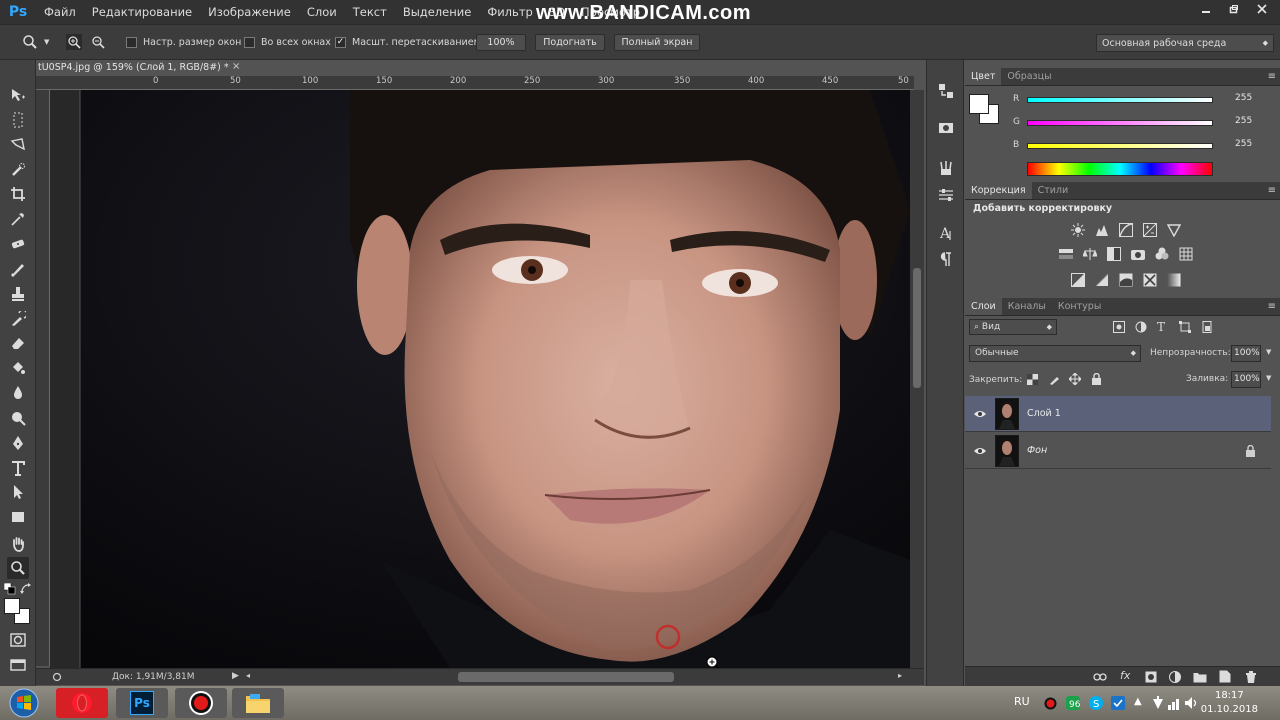 This screenshot has height=720, width=1280. What do you see at coordinates (1186, 254) in the screenshot?
I see `color-lookup-icon` at bounding box center [1186, 254].